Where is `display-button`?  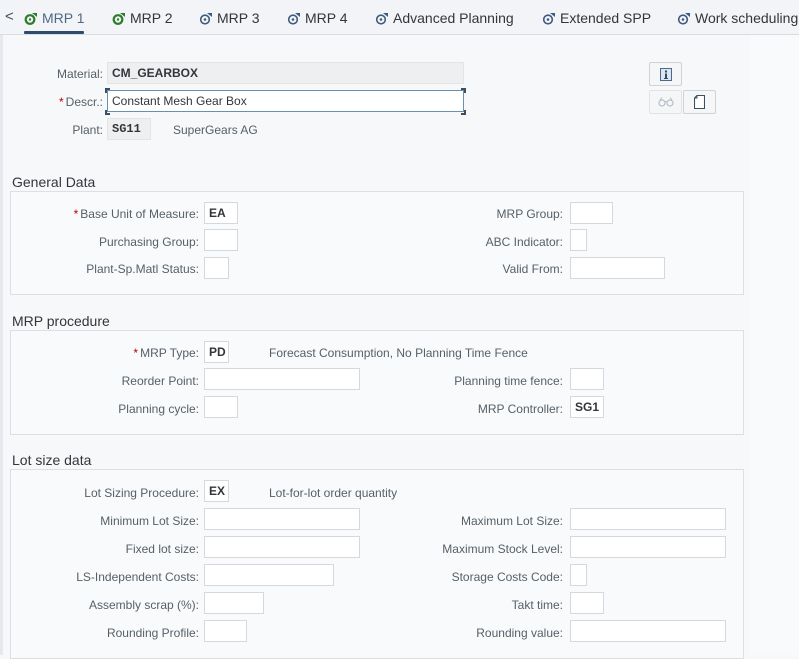 display-button is located at coordinates (665, 102).